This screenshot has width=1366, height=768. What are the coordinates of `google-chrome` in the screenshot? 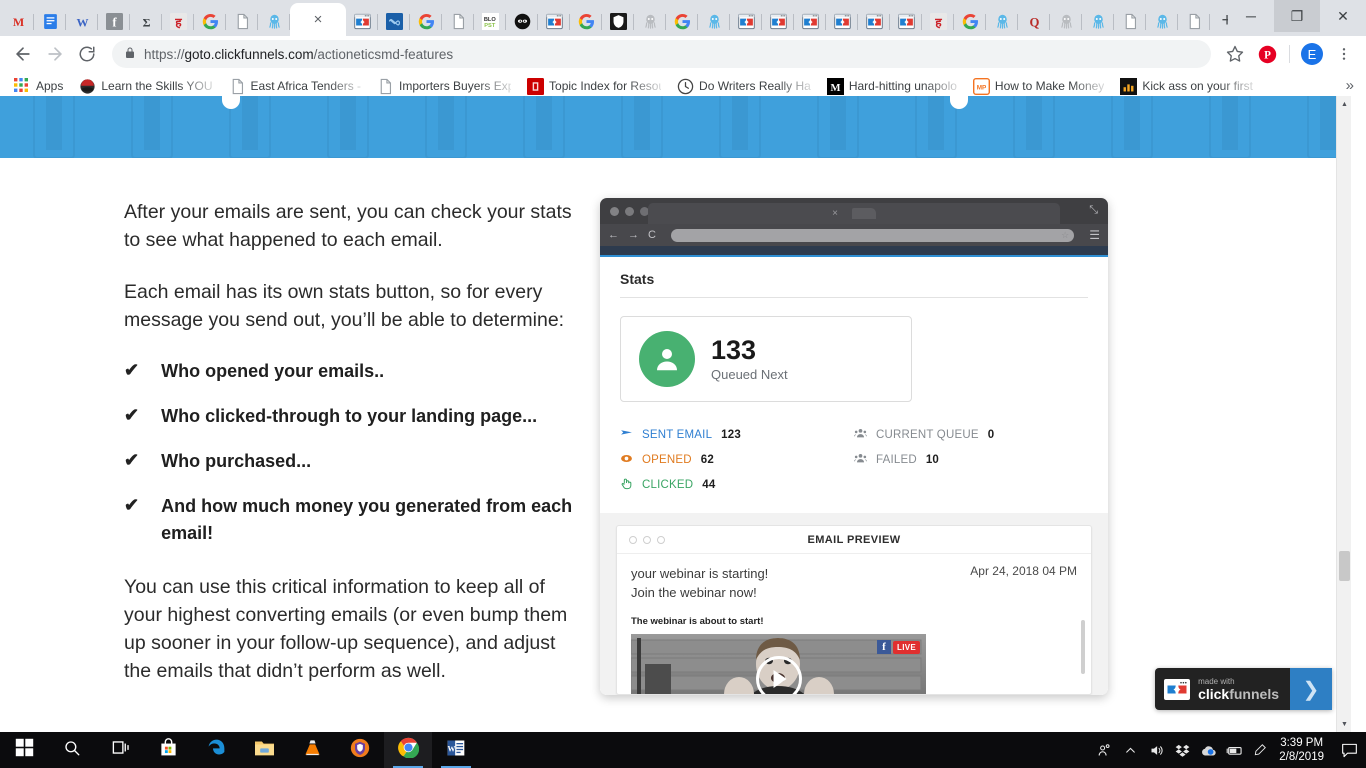 It's located at (408, 750).